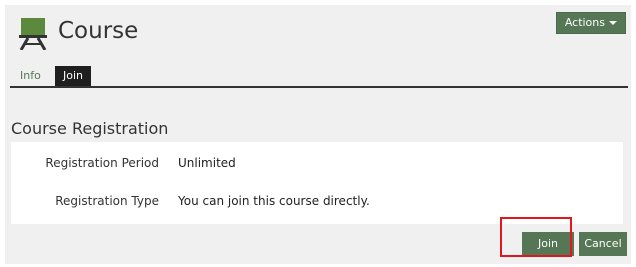  Describe the element at coordinates (613, 23) in the screenshot. I see `caret-down-icon` at that location.